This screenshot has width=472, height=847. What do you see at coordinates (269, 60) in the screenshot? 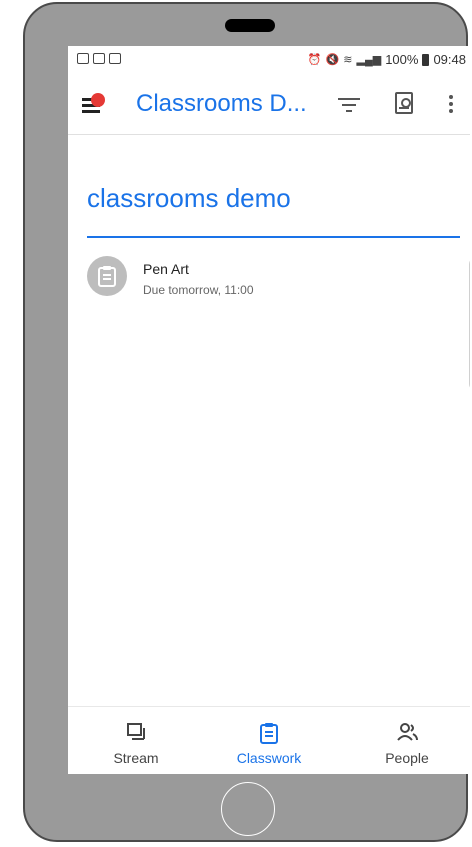
I see `status-bar: ⏰ 🔇 ≋ ▂▄▆ 100% 09:48` at bounding box center [269, 60].